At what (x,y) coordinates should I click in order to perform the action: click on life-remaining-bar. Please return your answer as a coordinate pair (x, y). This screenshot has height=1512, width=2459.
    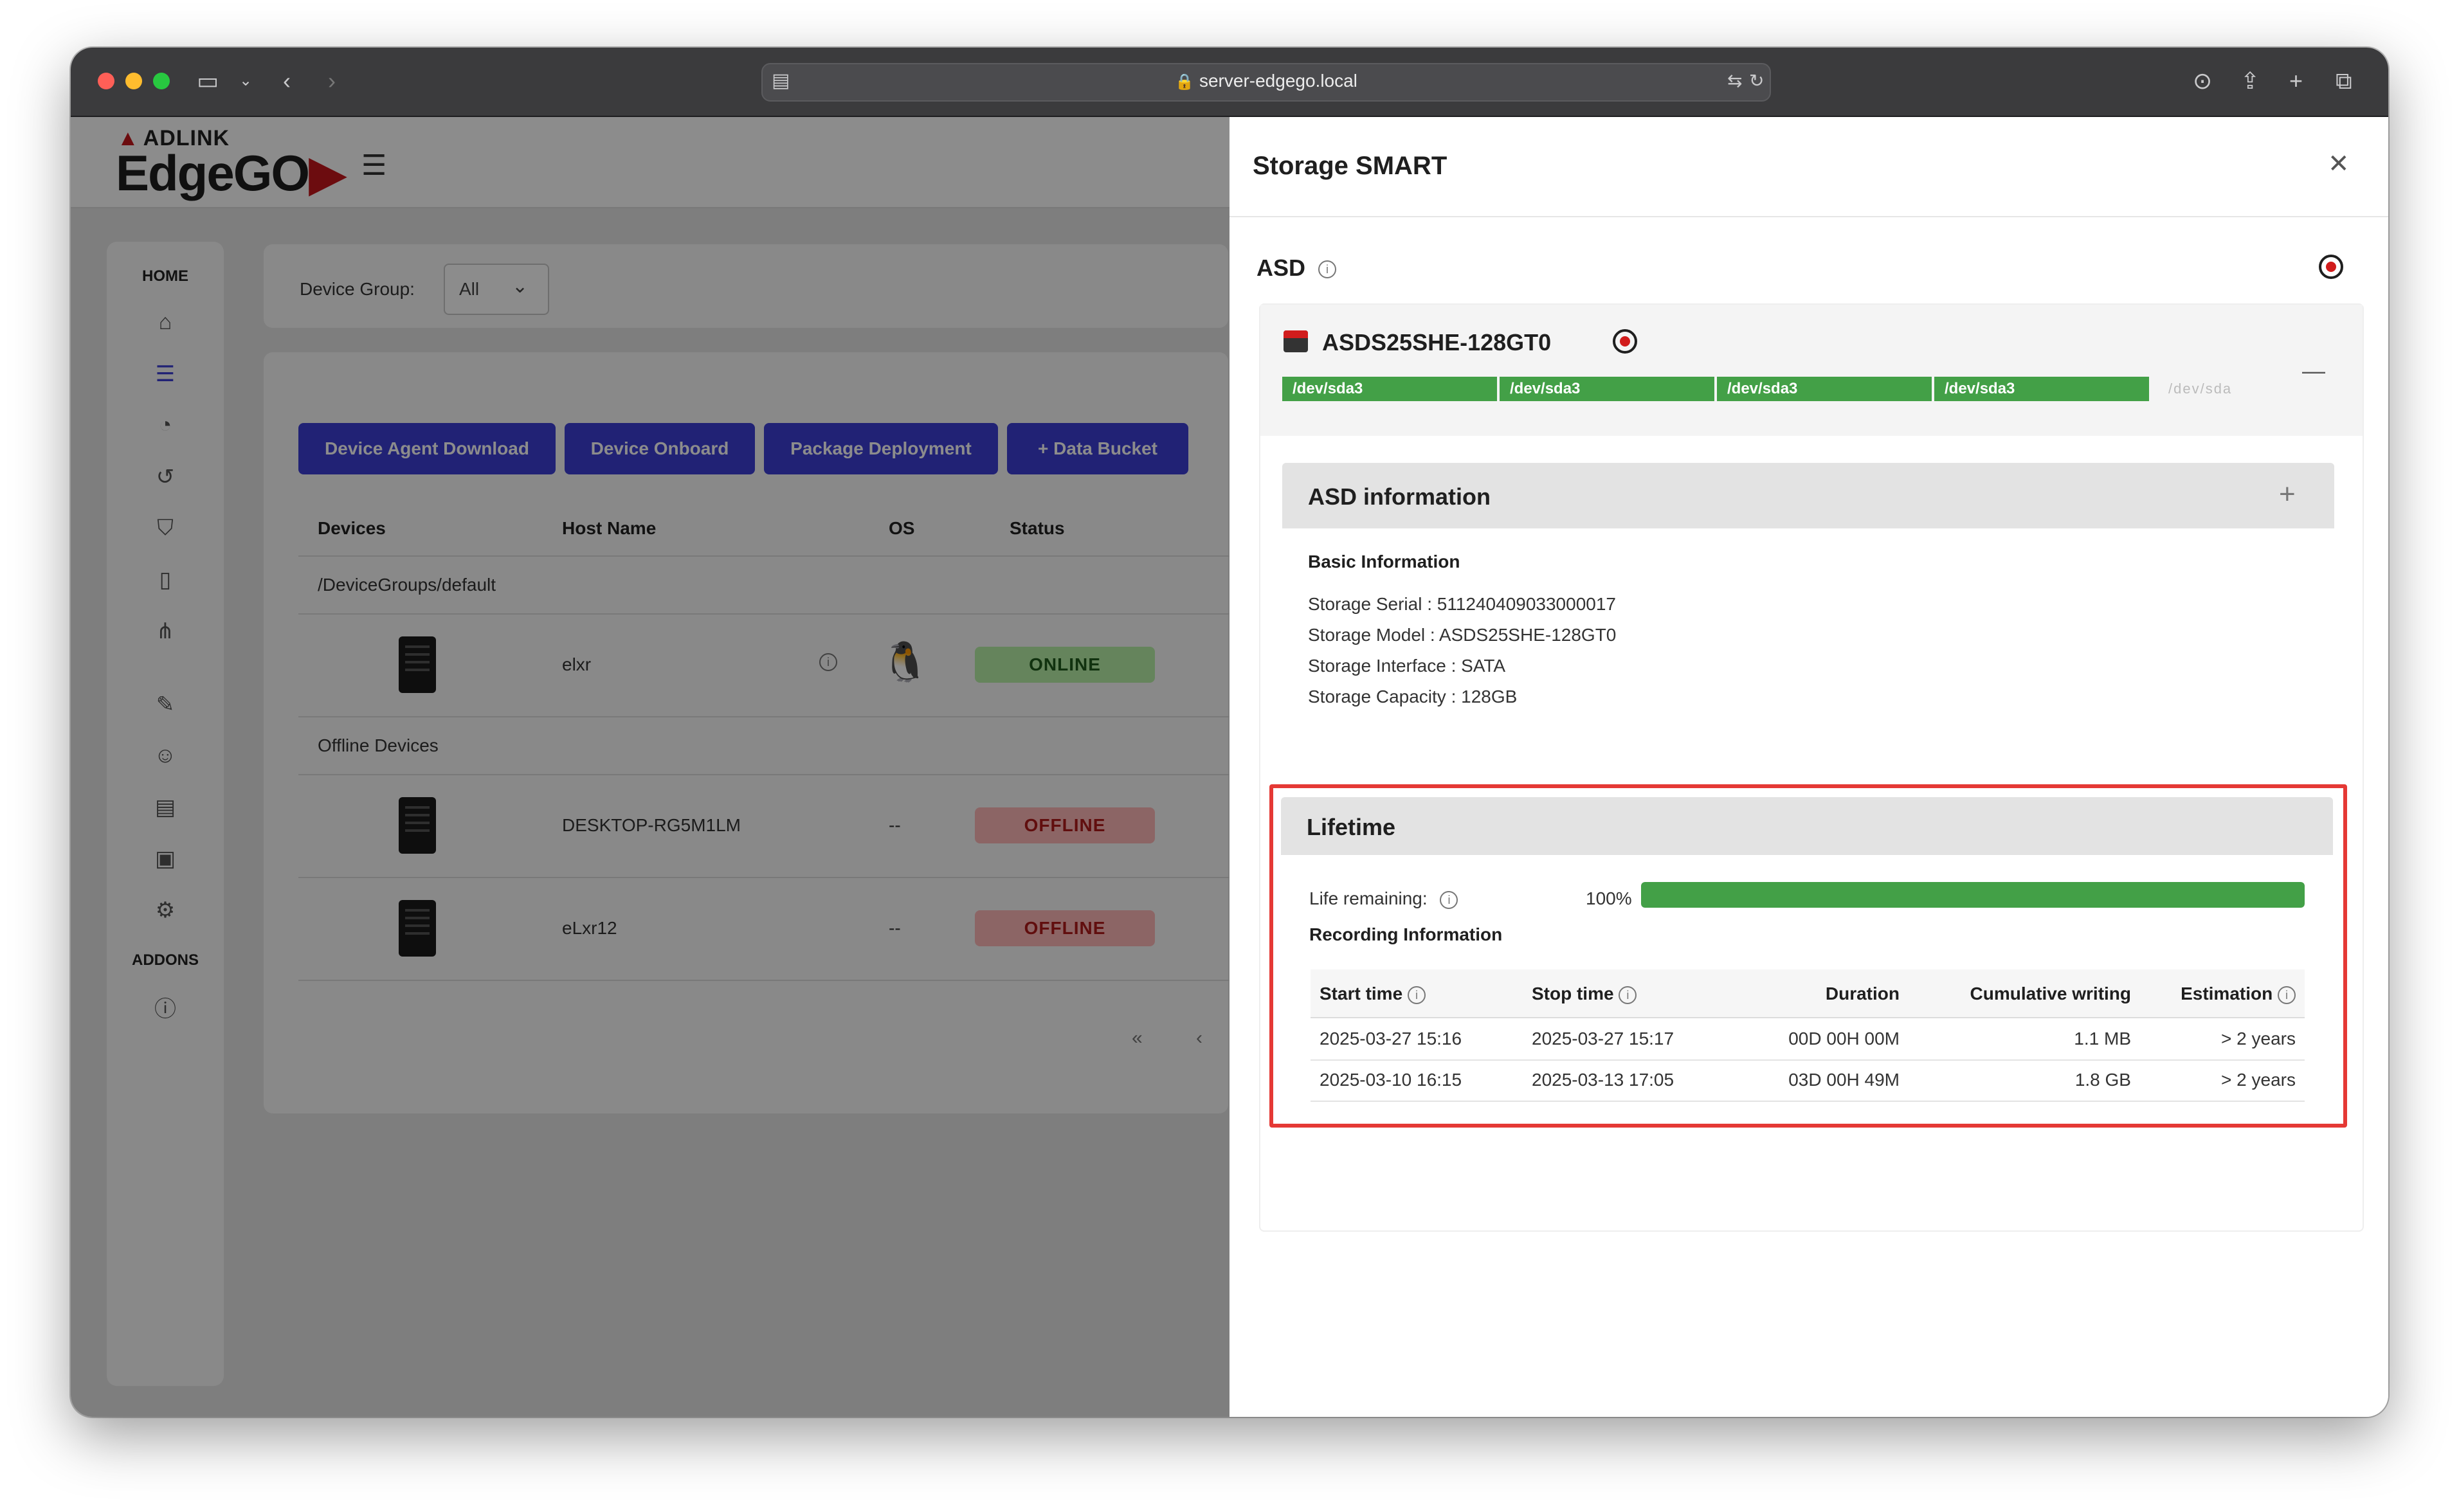
    Looking at the image, I should click on (1973, 895).